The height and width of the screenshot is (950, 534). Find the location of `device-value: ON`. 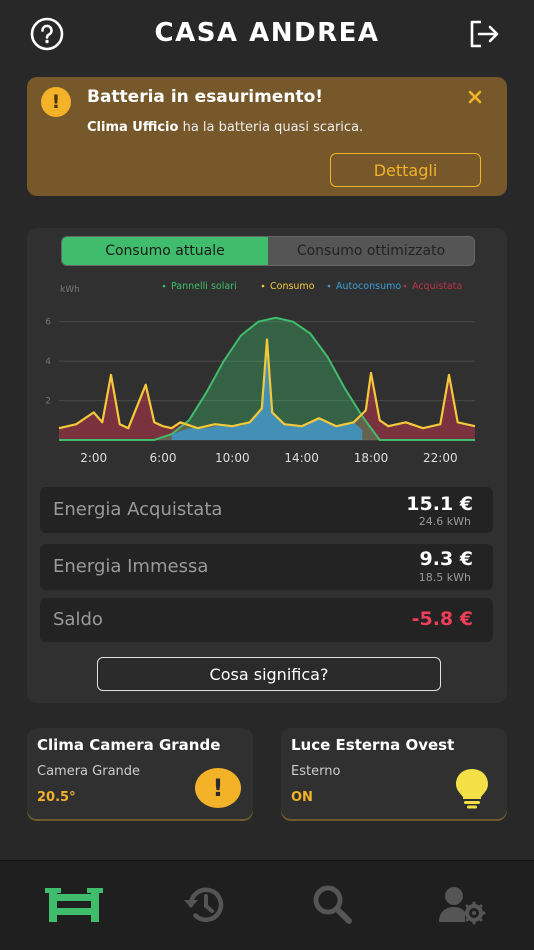

device-value: ON is located at coordinates (302, 797).